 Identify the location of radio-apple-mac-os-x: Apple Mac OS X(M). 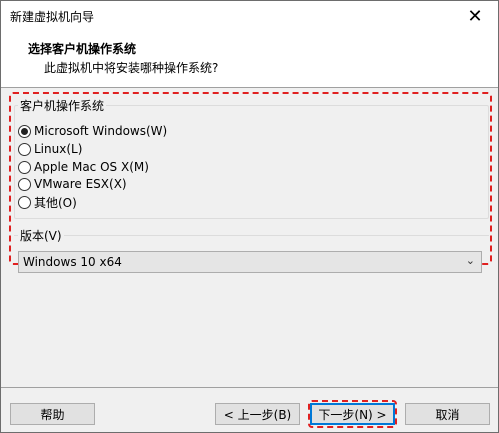
(83, 167).